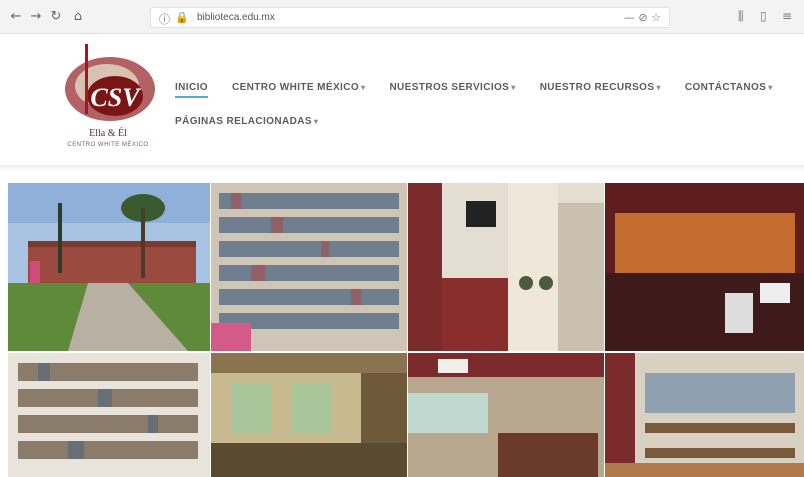  What do you see at coordinates (164, 19) in the screenshot?
I see `info-icon: ⓘ` at bounding box center [164, 19].